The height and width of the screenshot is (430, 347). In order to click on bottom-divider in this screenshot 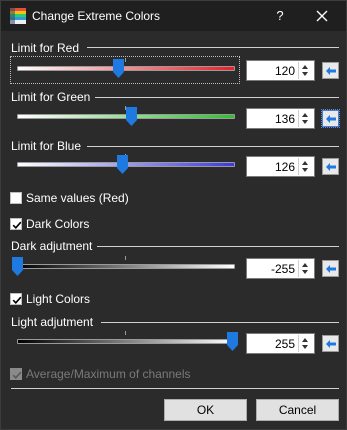, I will do `click(175, 388)`.